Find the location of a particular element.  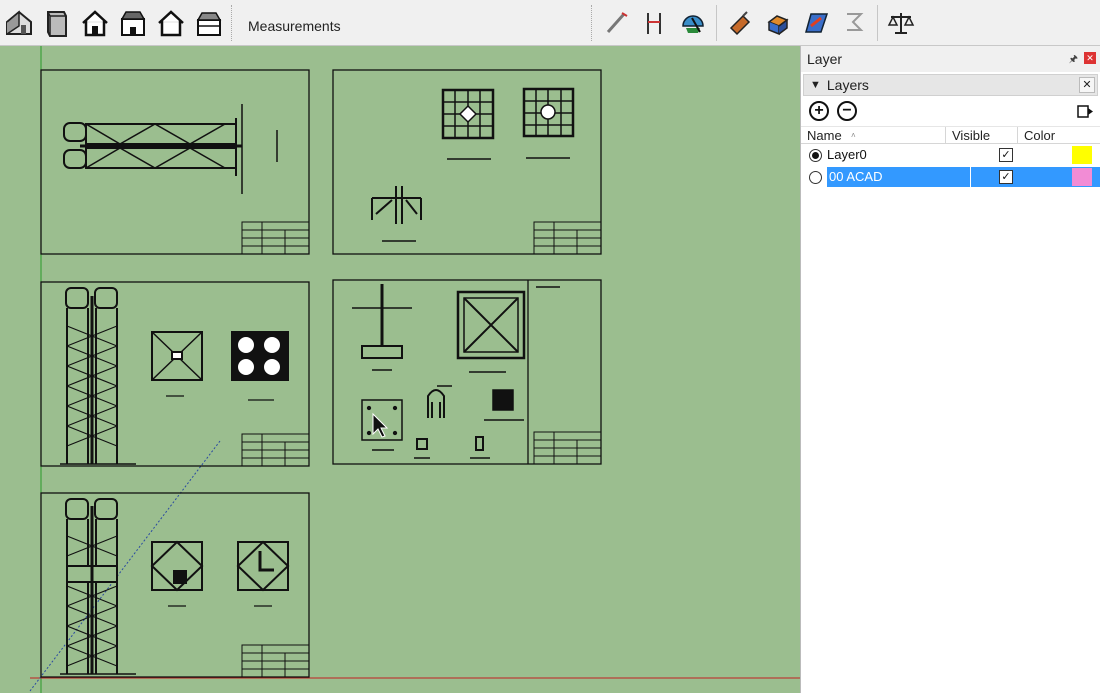

side-view-button is located at coordinates (171, 23).